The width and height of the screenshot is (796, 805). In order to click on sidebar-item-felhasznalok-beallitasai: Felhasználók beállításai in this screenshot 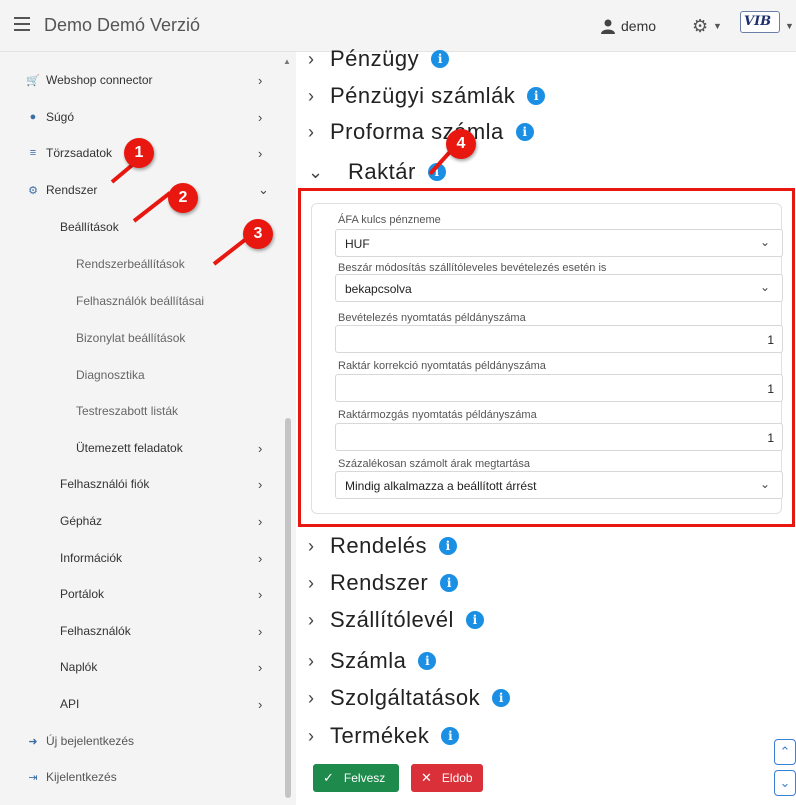, I will do `click(140, 301)`.